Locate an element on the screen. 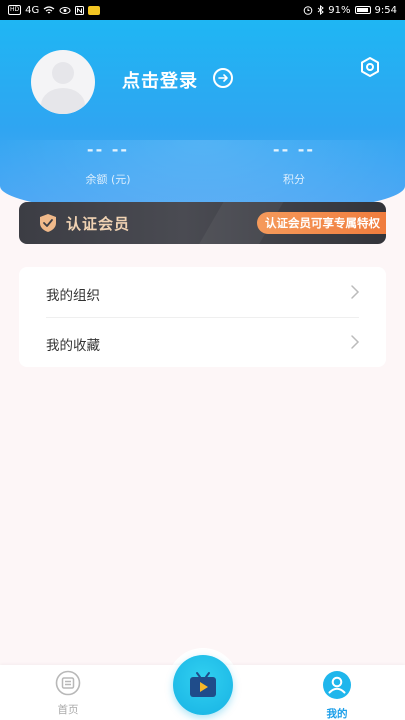 The height and width of the screenshot is (720, 405). menu-card: 我的组织 我的收藏 is located at coordinates (202, 317).